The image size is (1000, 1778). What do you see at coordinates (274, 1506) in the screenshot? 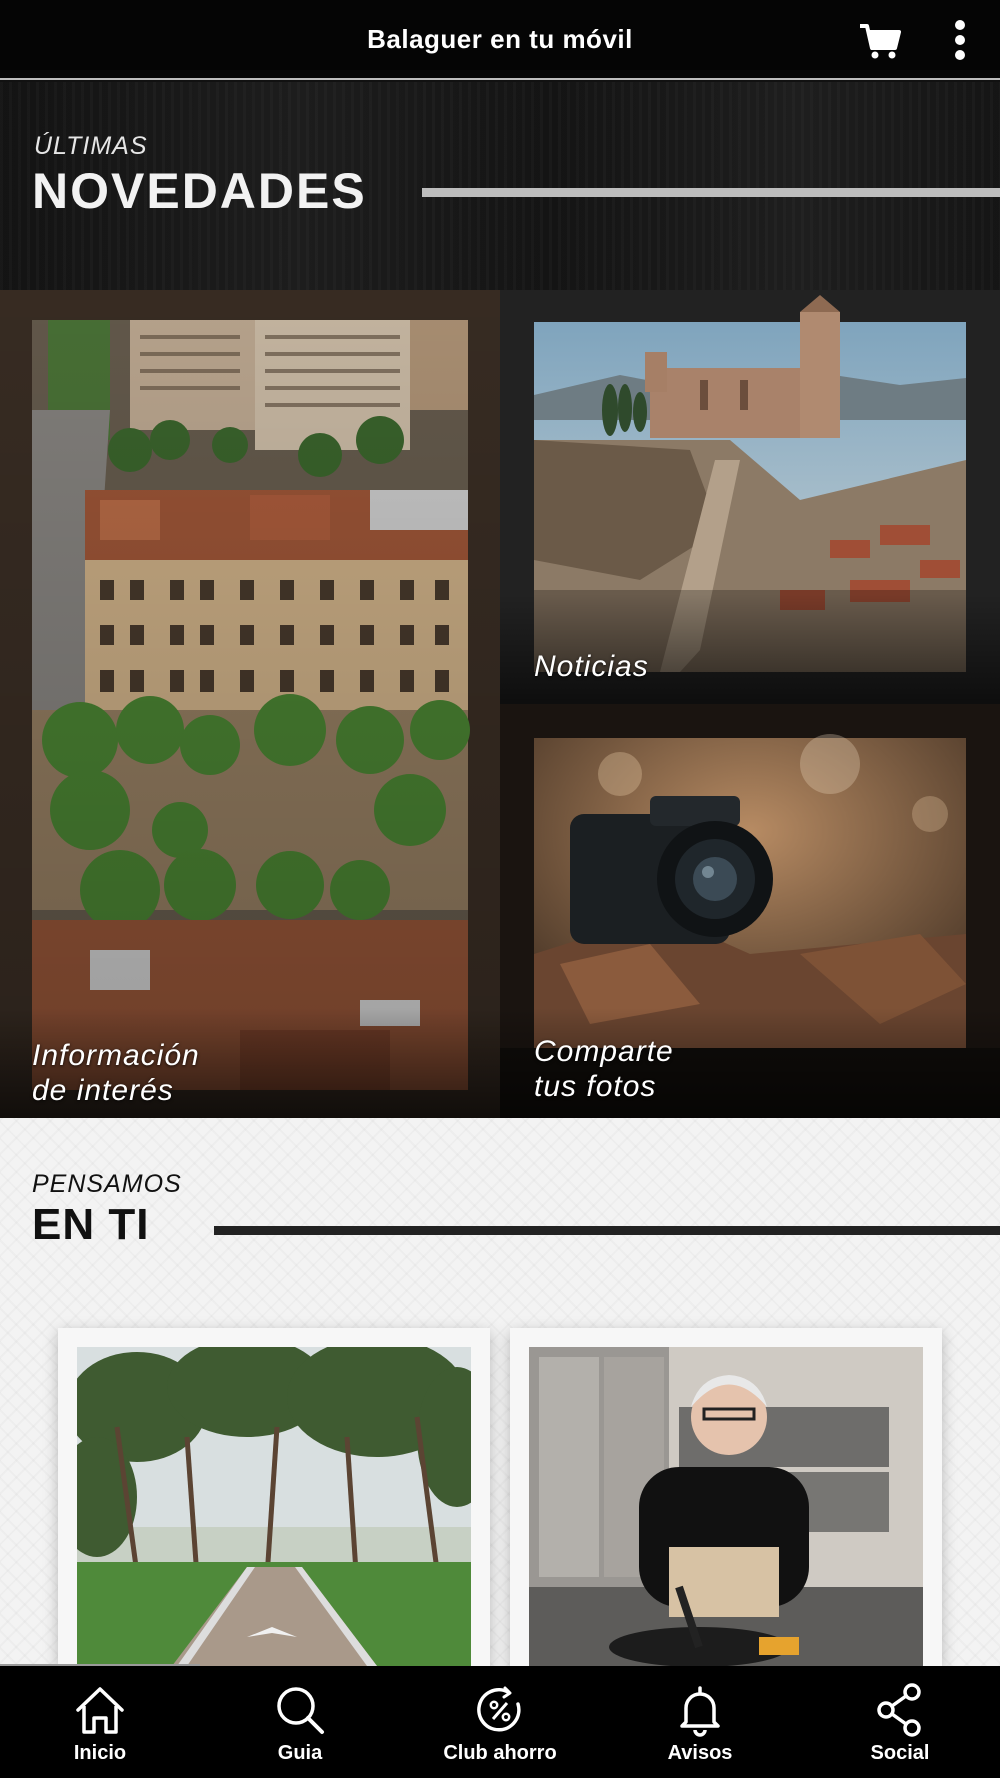
I see `park-photo` at bounding box center [274, 1506].